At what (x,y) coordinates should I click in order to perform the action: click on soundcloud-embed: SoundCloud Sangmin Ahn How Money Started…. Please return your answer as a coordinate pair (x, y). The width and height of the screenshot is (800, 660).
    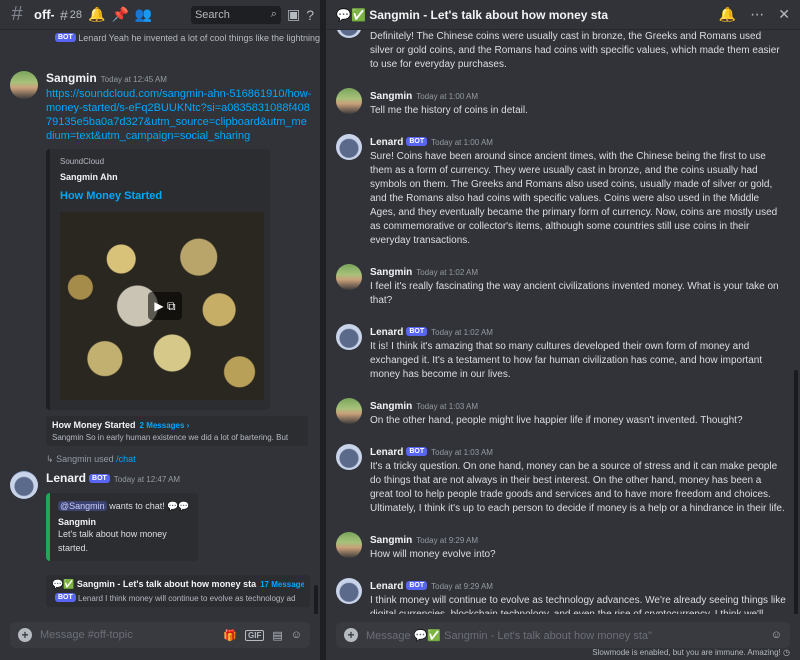
    Looking at the image, I should click on (158, 279).